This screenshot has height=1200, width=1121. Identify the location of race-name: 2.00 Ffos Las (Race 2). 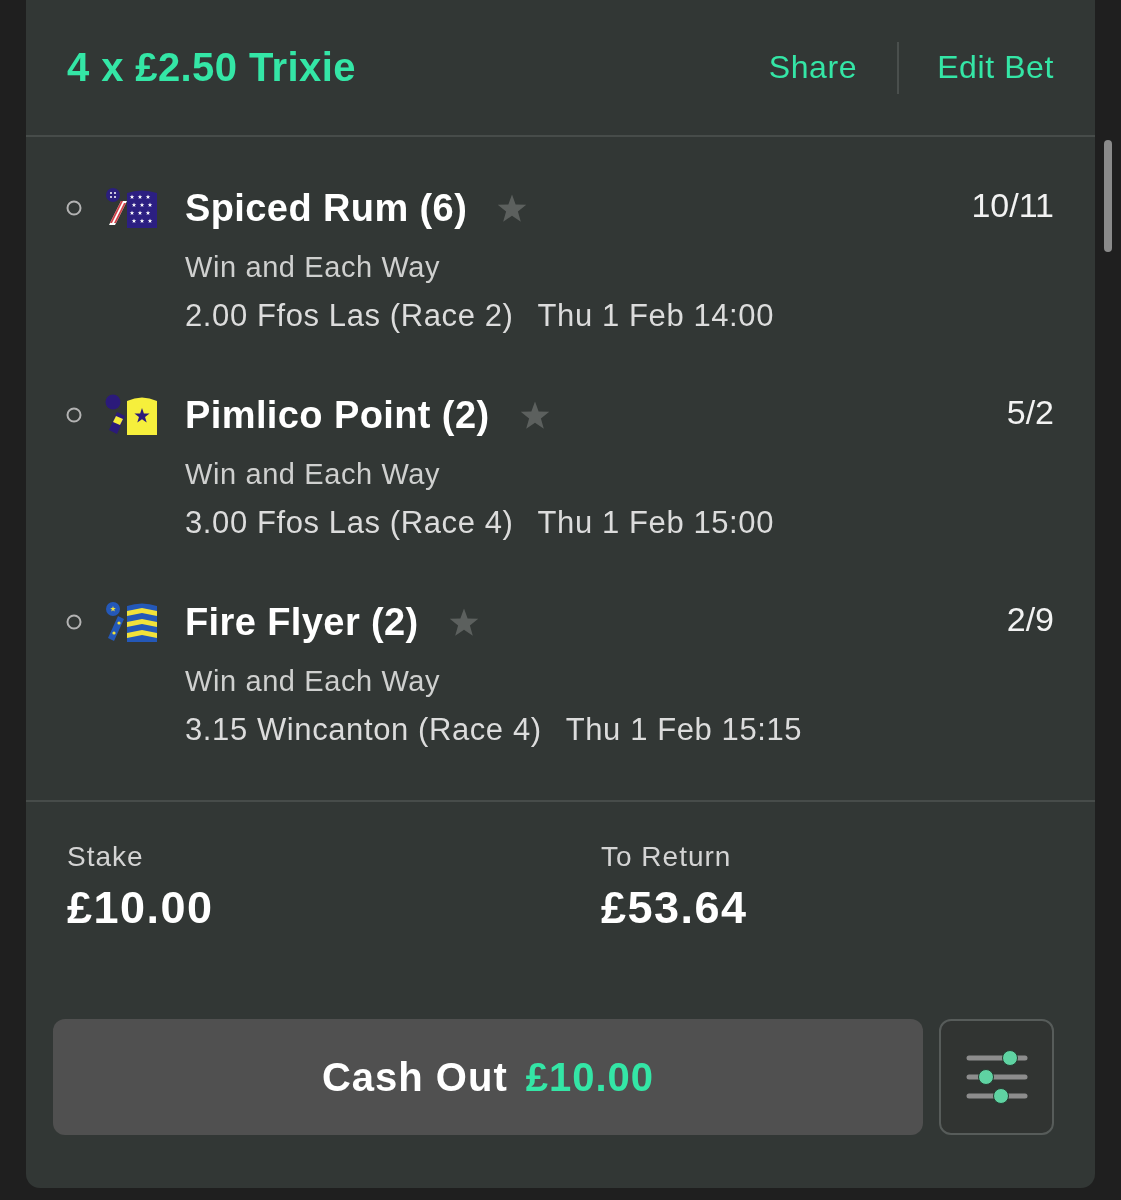
(349, 316).